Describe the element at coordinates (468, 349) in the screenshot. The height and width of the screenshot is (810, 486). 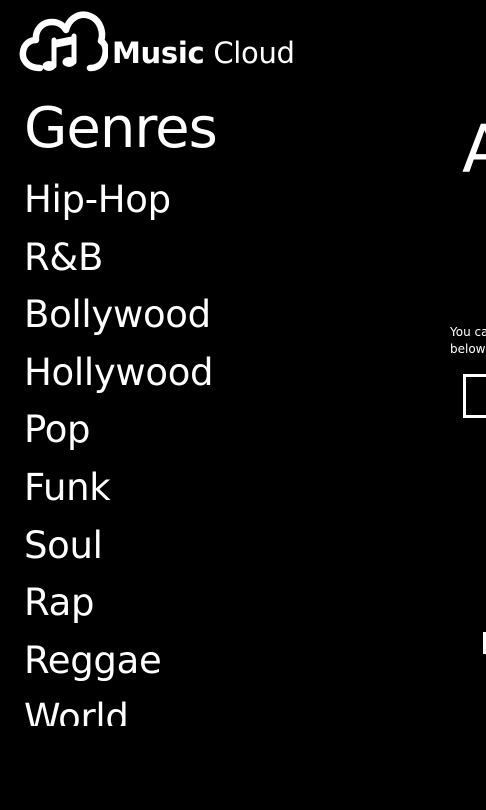
I see `next-section-text-line2: below` at that location.